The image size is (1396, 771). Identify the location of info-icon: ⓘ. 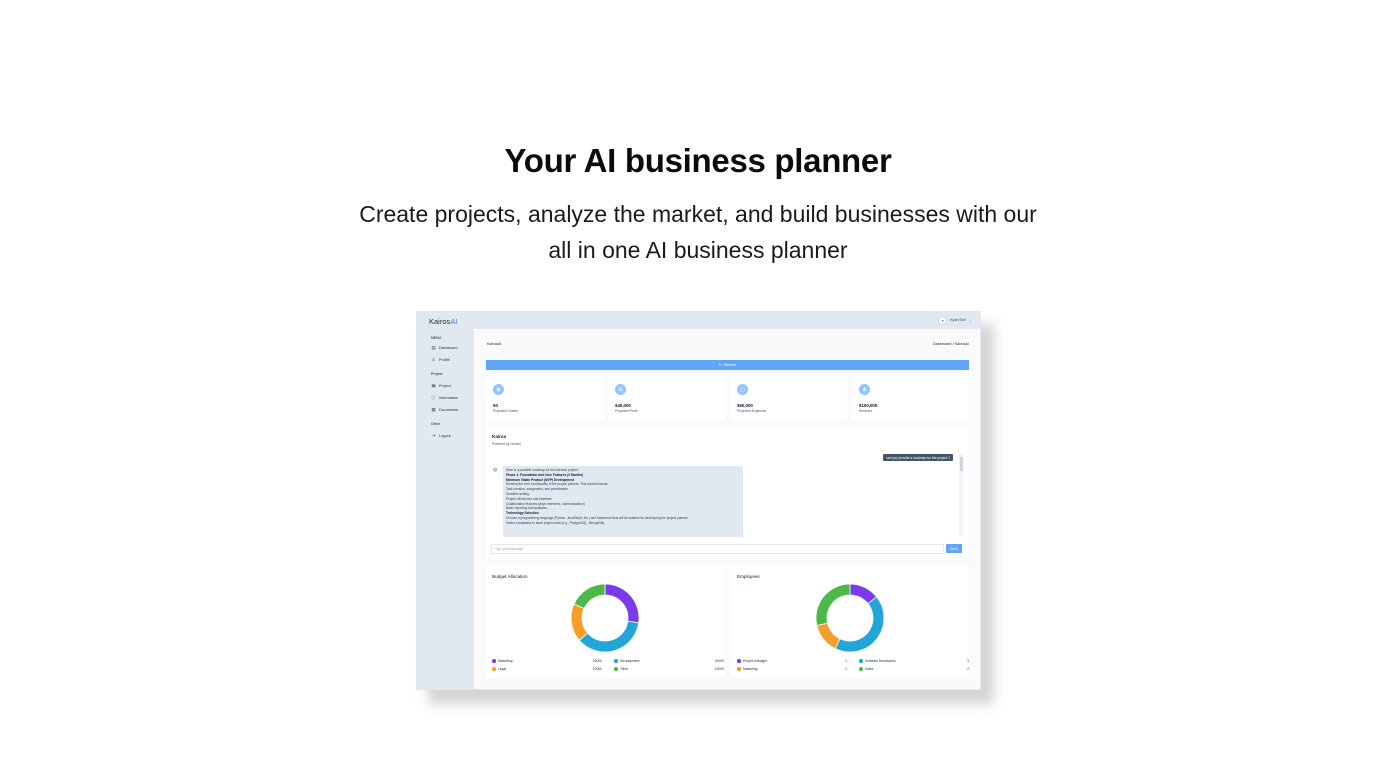
(433, 397).